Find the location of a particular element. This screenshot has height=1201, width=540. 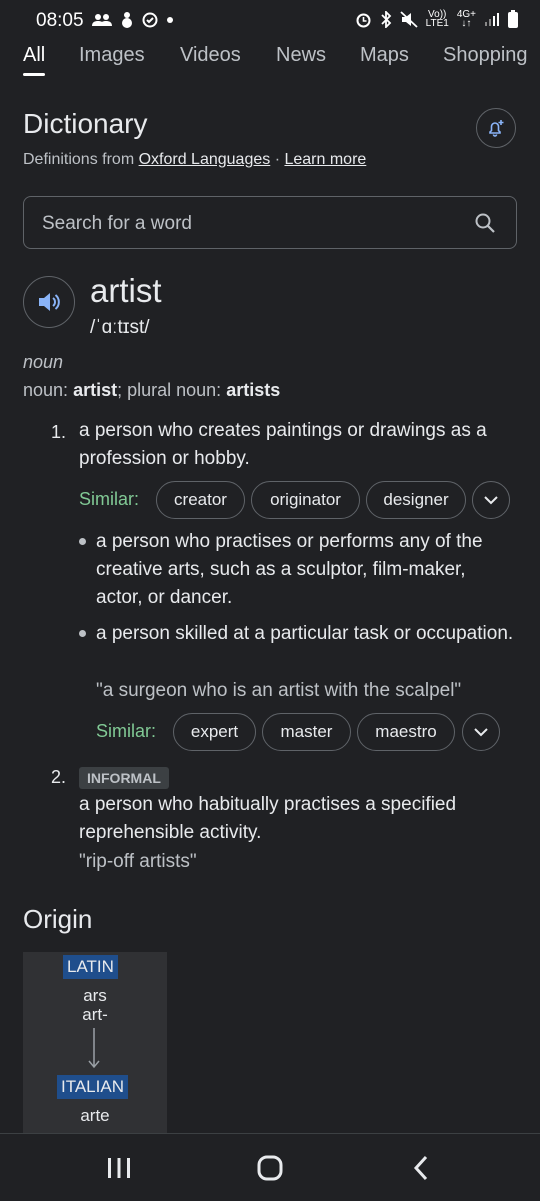

bluetooth-icon is located at coordinates (386, 19).